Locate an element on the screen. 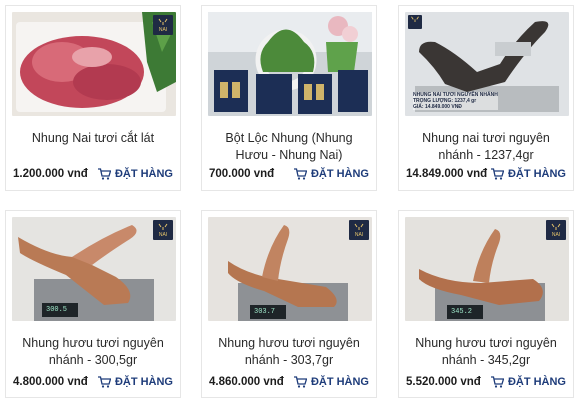  product-price: 4.800.000 vnđ is located at coordinates (50, 382).